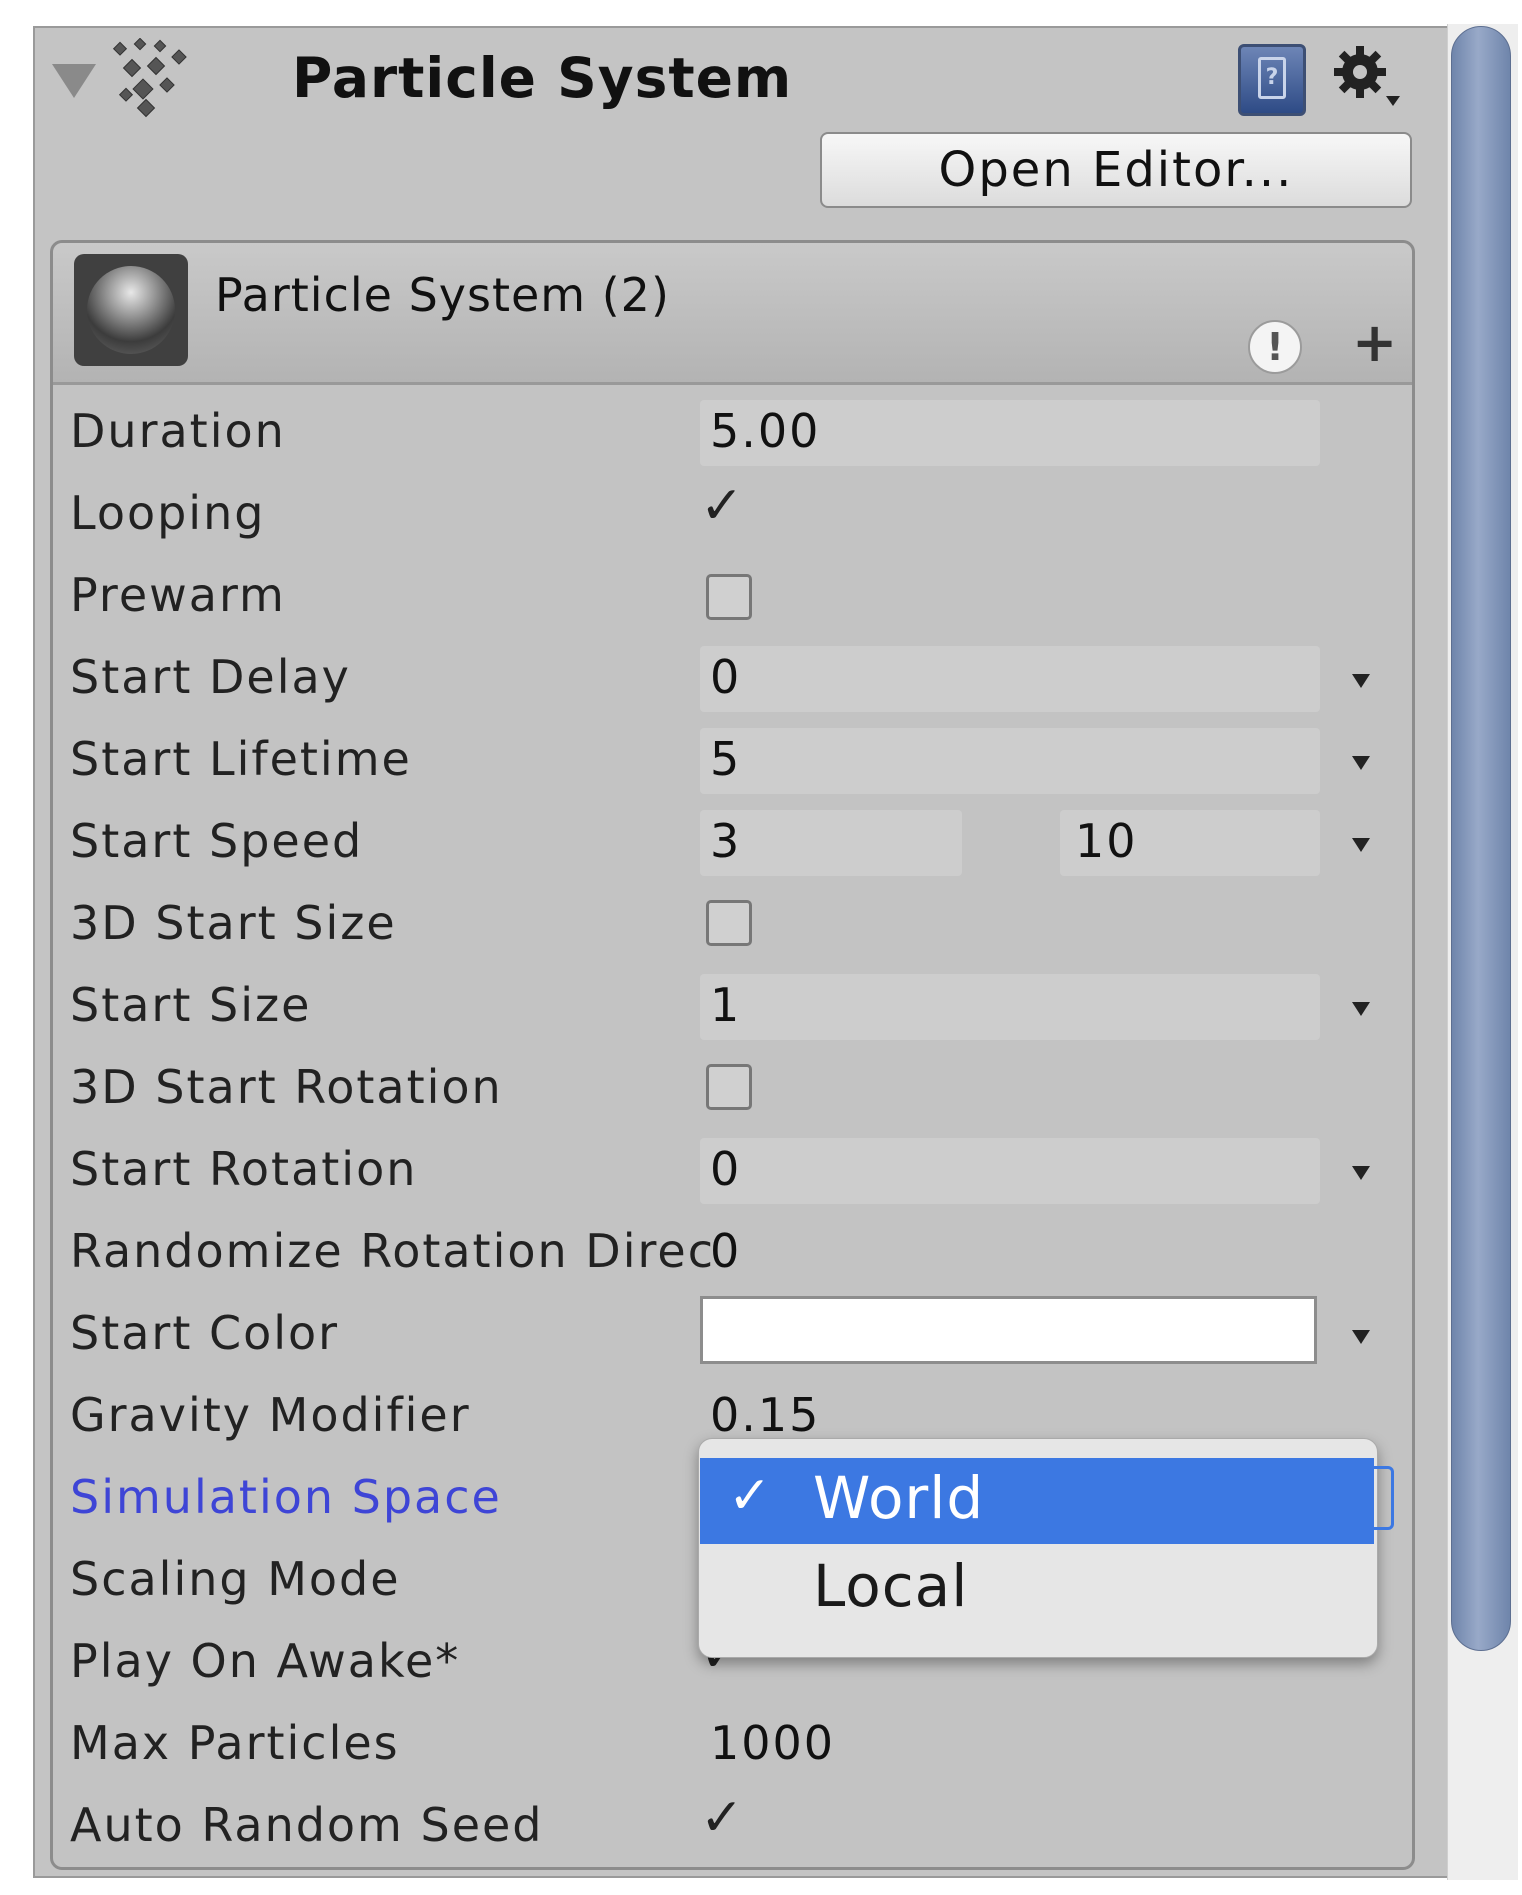 Image resolution: width=1522 pixels, height=1895 pixels. Describe the element at coordinates (1366, 77) in the screenshot. I see `gear-icon` at that location.